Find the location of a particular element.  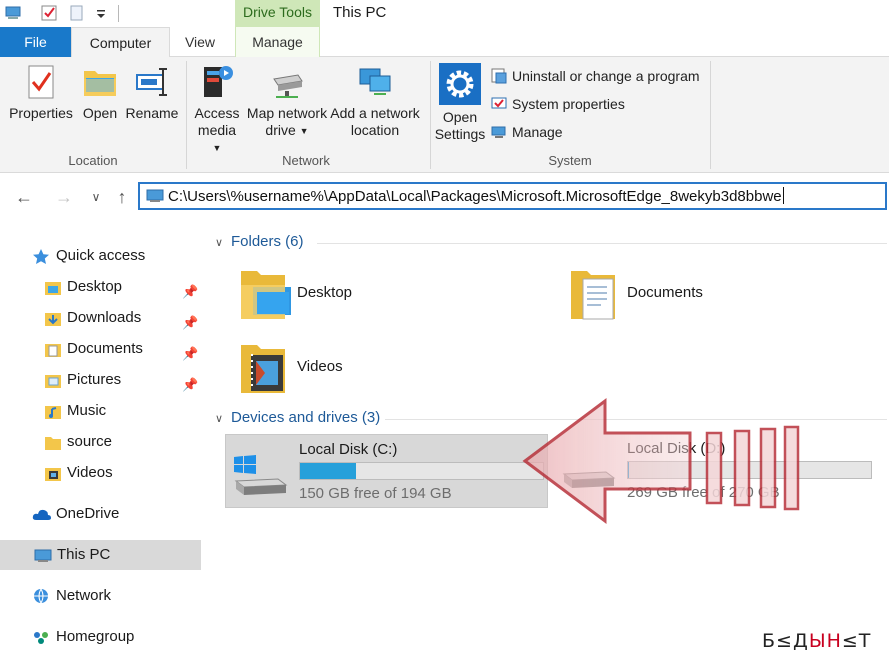

rename-icon is located at coordinates (151, 82).